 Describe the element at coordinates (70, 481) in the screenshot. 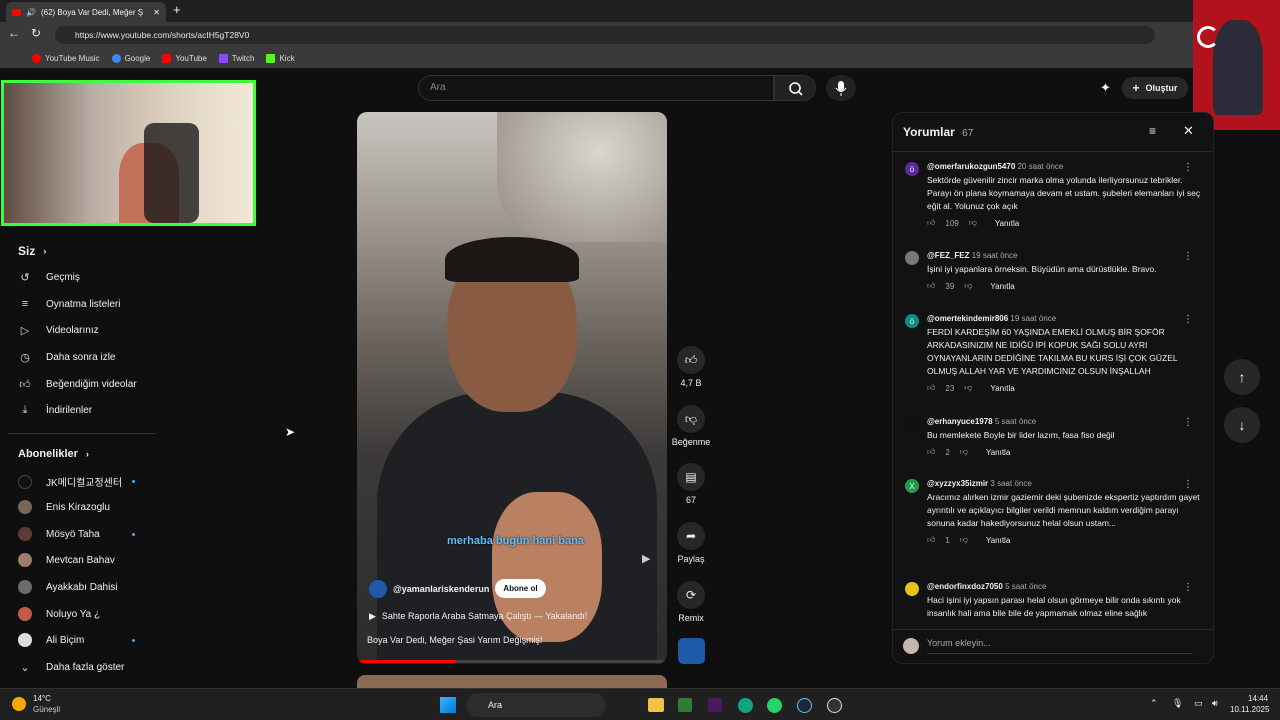

I see `subscription-item: JK메디컬교정센터` at that location.